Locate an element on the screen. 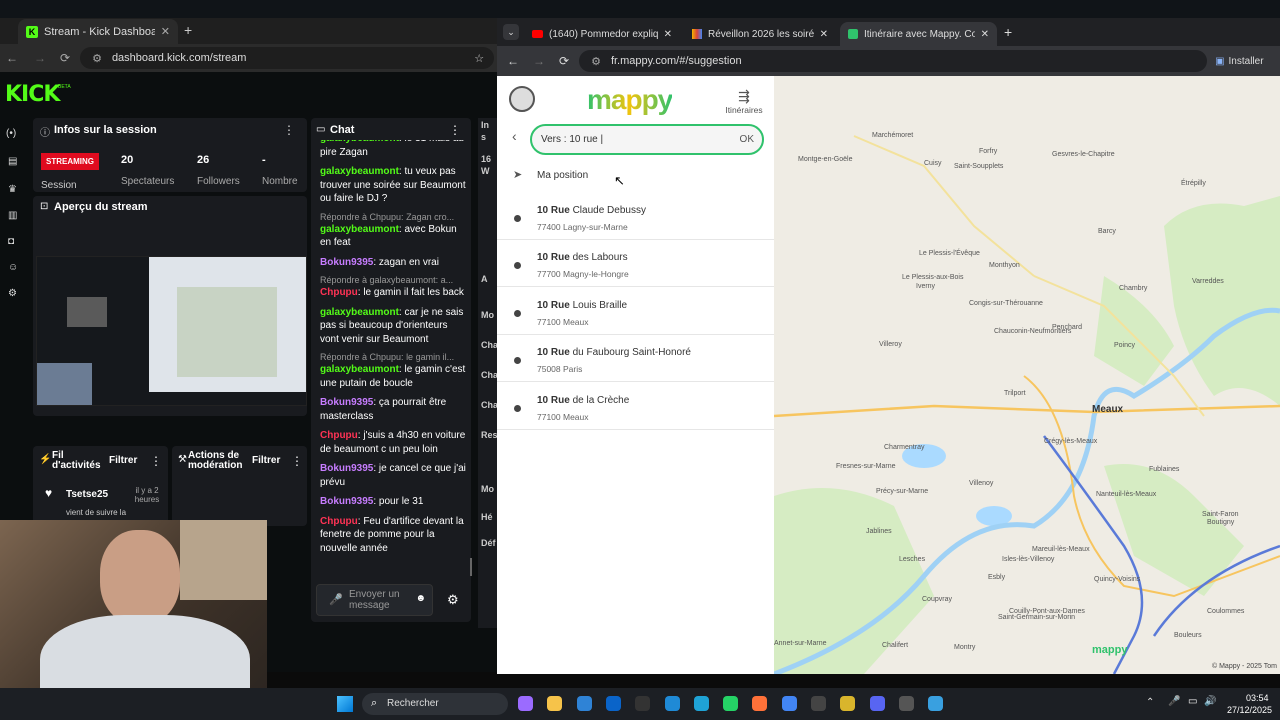 Image resolution: width=1280 pixels, height=720 pixels. mappy-logo: mappy is located at coordinates (630, 100).